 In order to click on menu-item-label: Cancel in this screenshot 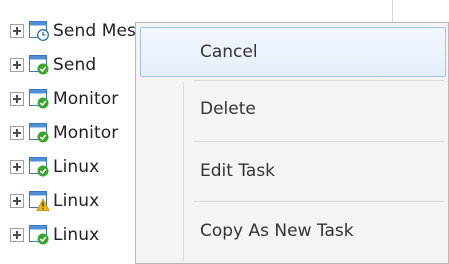, I will do `click(229, 52)`.